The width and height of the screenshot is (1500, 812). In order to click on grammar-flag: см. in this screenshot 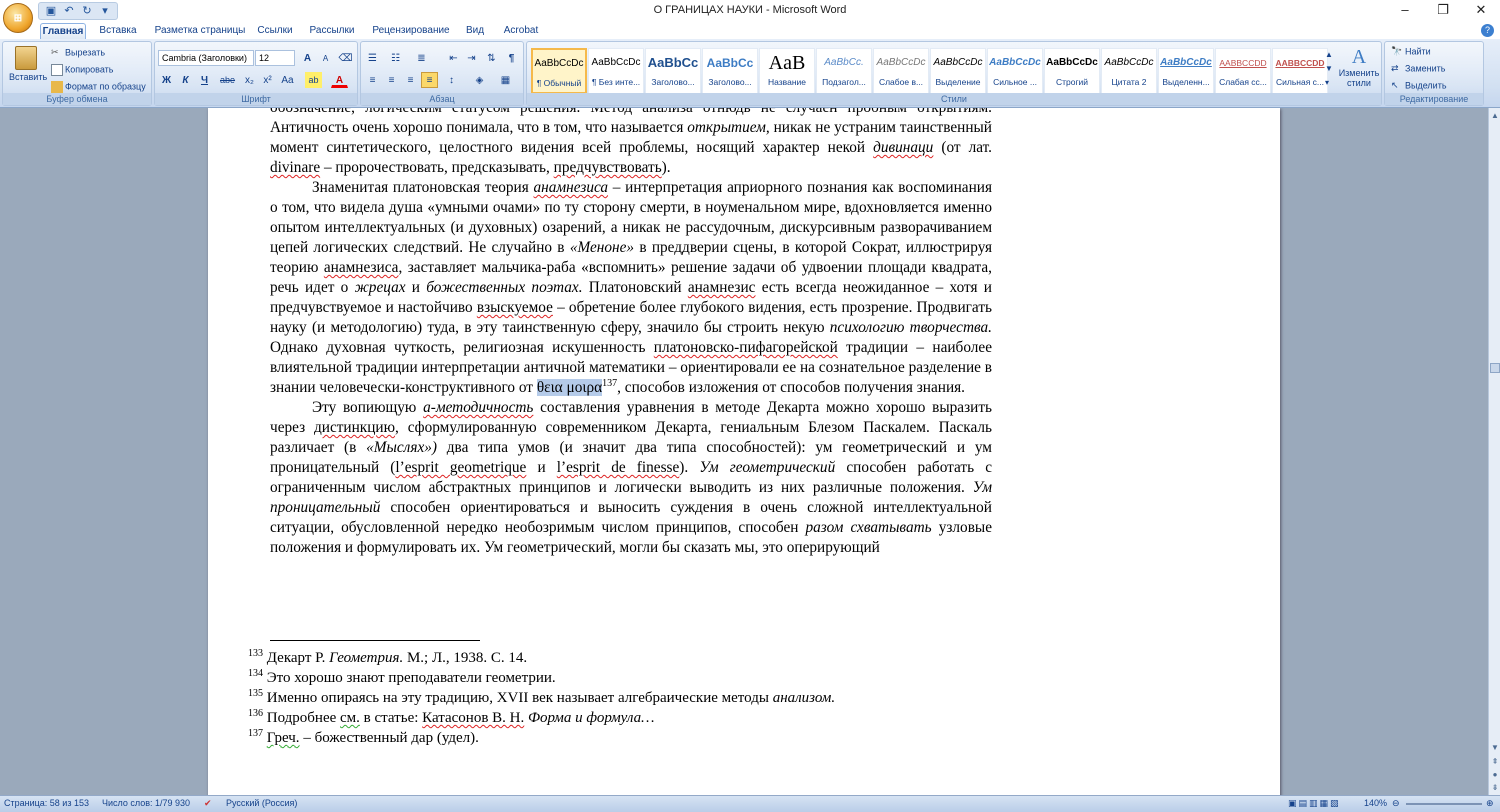, I will do `click(350, 718)`.